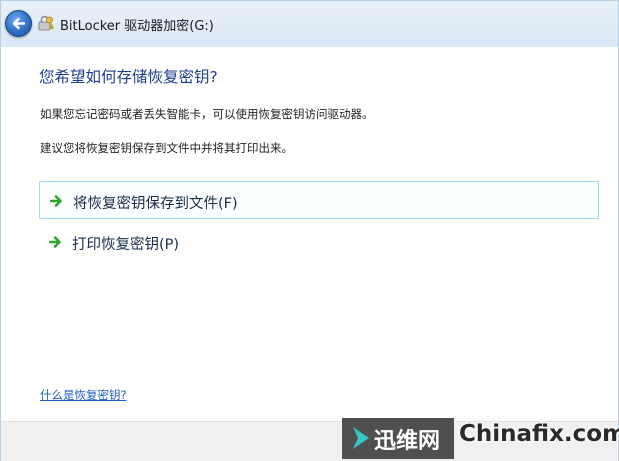  What do you see at coordinates (126, 245) in the screenshot?
I see `option-label: 打印恢复密钥(P)` at bounding box center [126, 245].